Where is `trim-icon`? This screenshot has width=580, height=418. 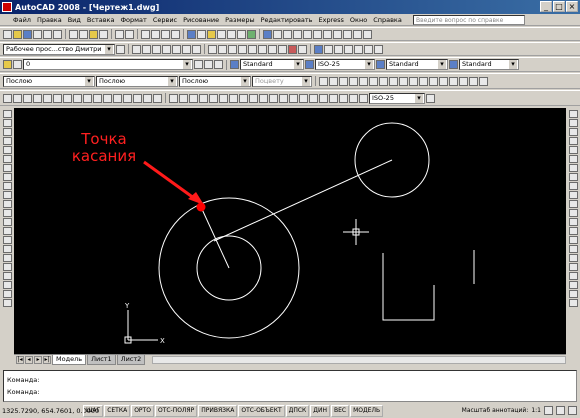 trim-icon is located at coordinates (166, 49).